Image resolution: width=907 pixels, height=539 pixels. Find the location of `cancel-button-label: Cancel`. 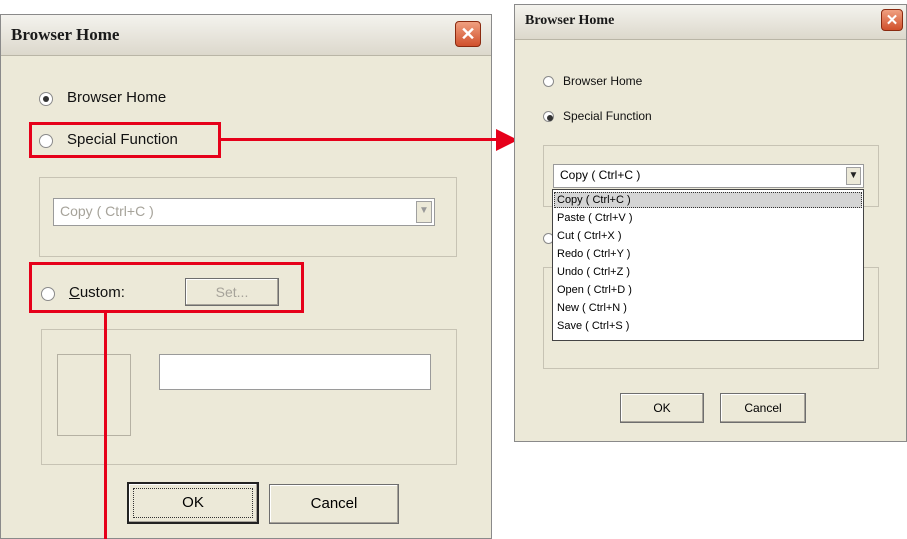

cancel-button-label: Cancel is located at coordinates (334, 503).